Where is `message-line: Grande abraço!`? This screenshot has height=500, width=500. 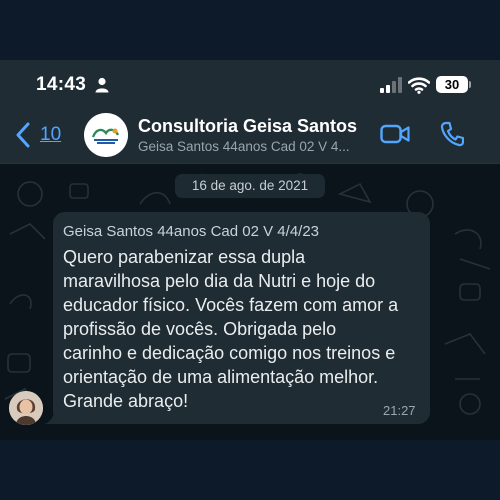
message-line: Grande abraço! is located at coordinates (126, 401).